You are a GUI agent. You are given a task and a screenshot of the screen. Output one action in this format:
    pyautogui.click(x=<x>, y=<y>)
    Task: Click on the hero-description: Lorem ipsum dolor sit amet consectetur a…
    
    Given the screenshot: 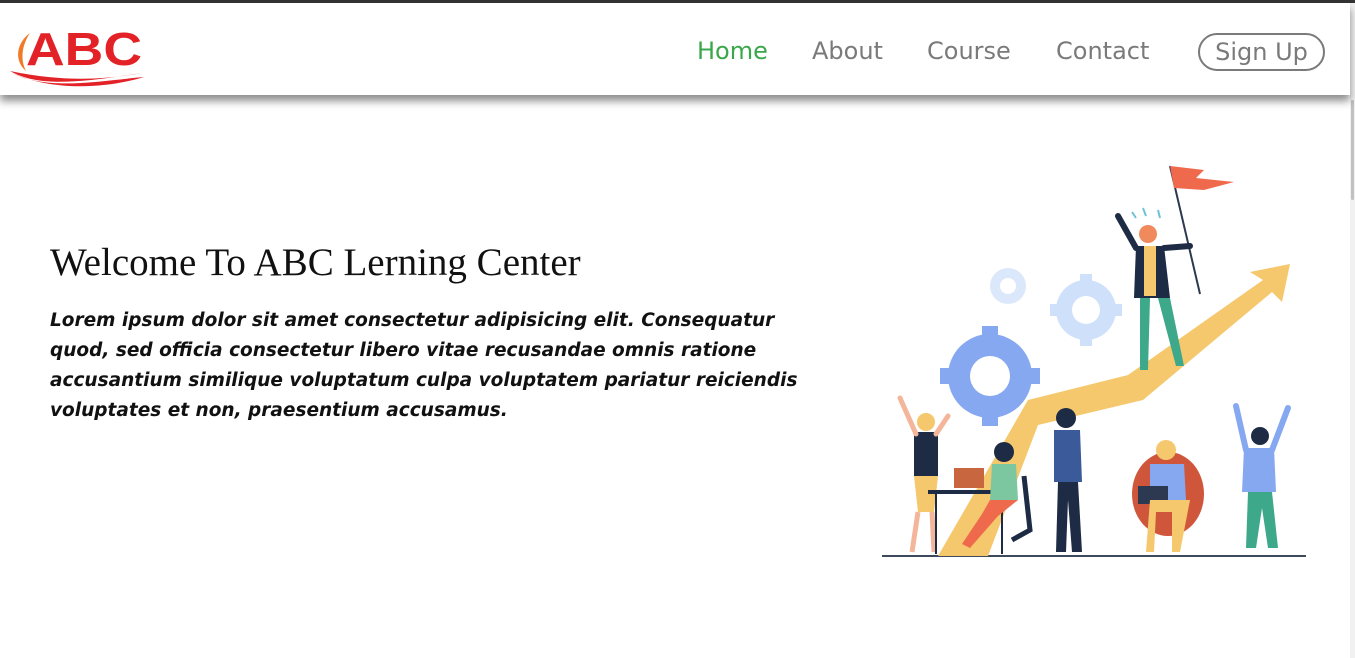 What is the action you would take?
    pyautogui.click(x=424, y=365)
    